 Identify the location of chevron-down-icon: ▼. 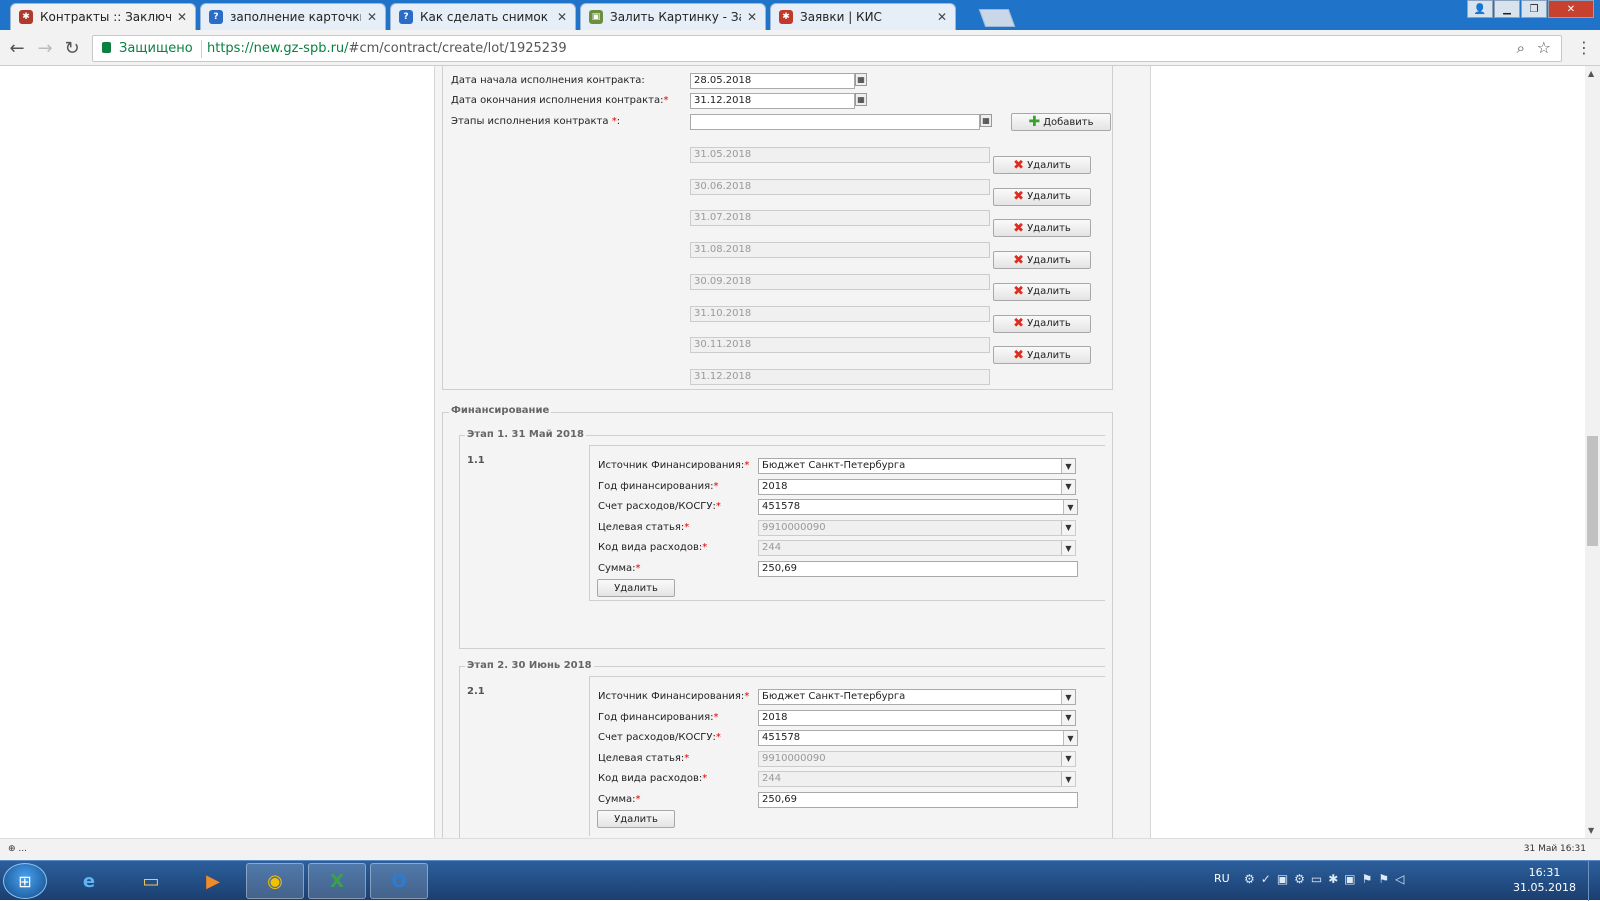
(1070, 507).